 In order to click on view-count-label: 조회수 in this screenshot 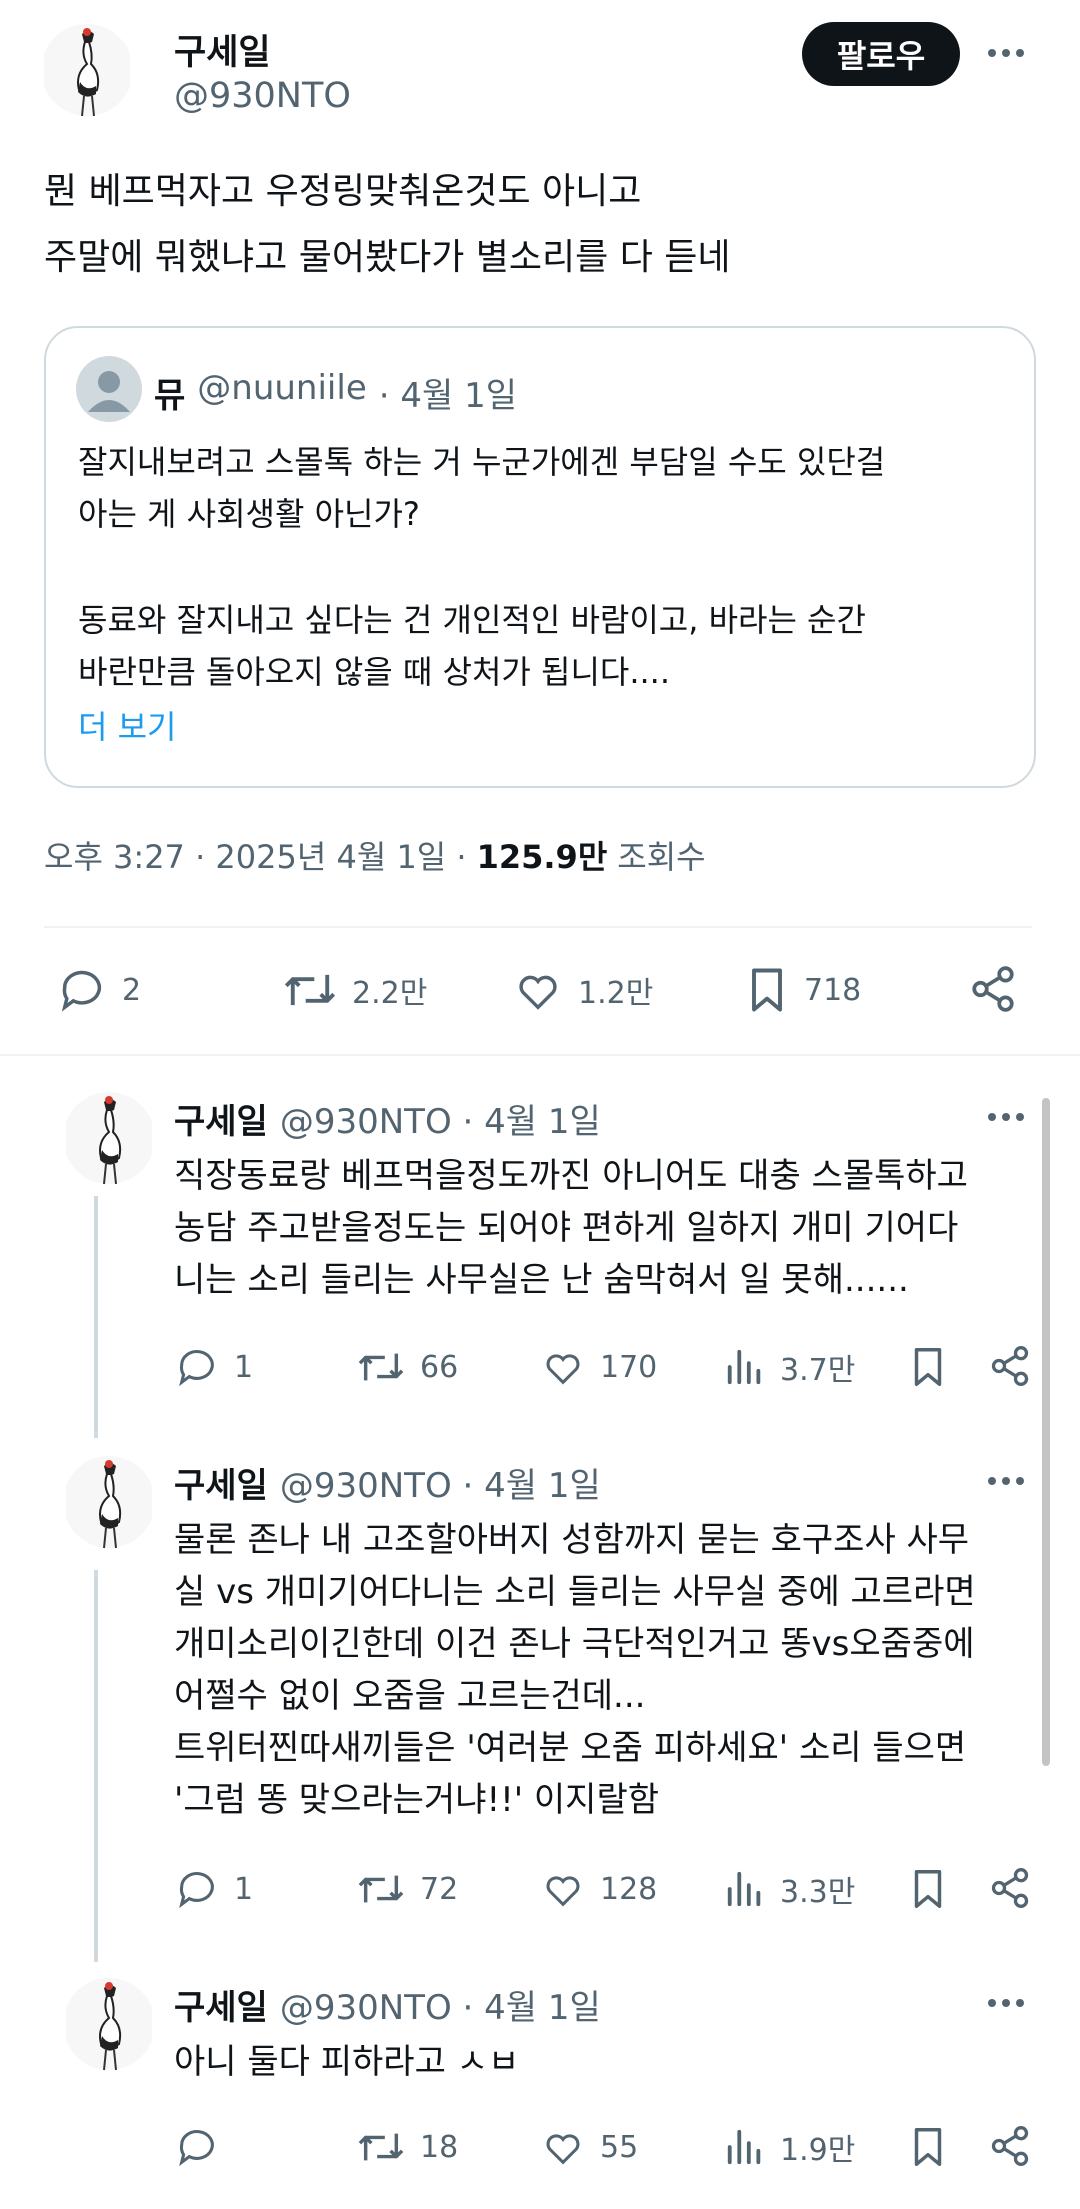, I will do `click(661, 857)`.